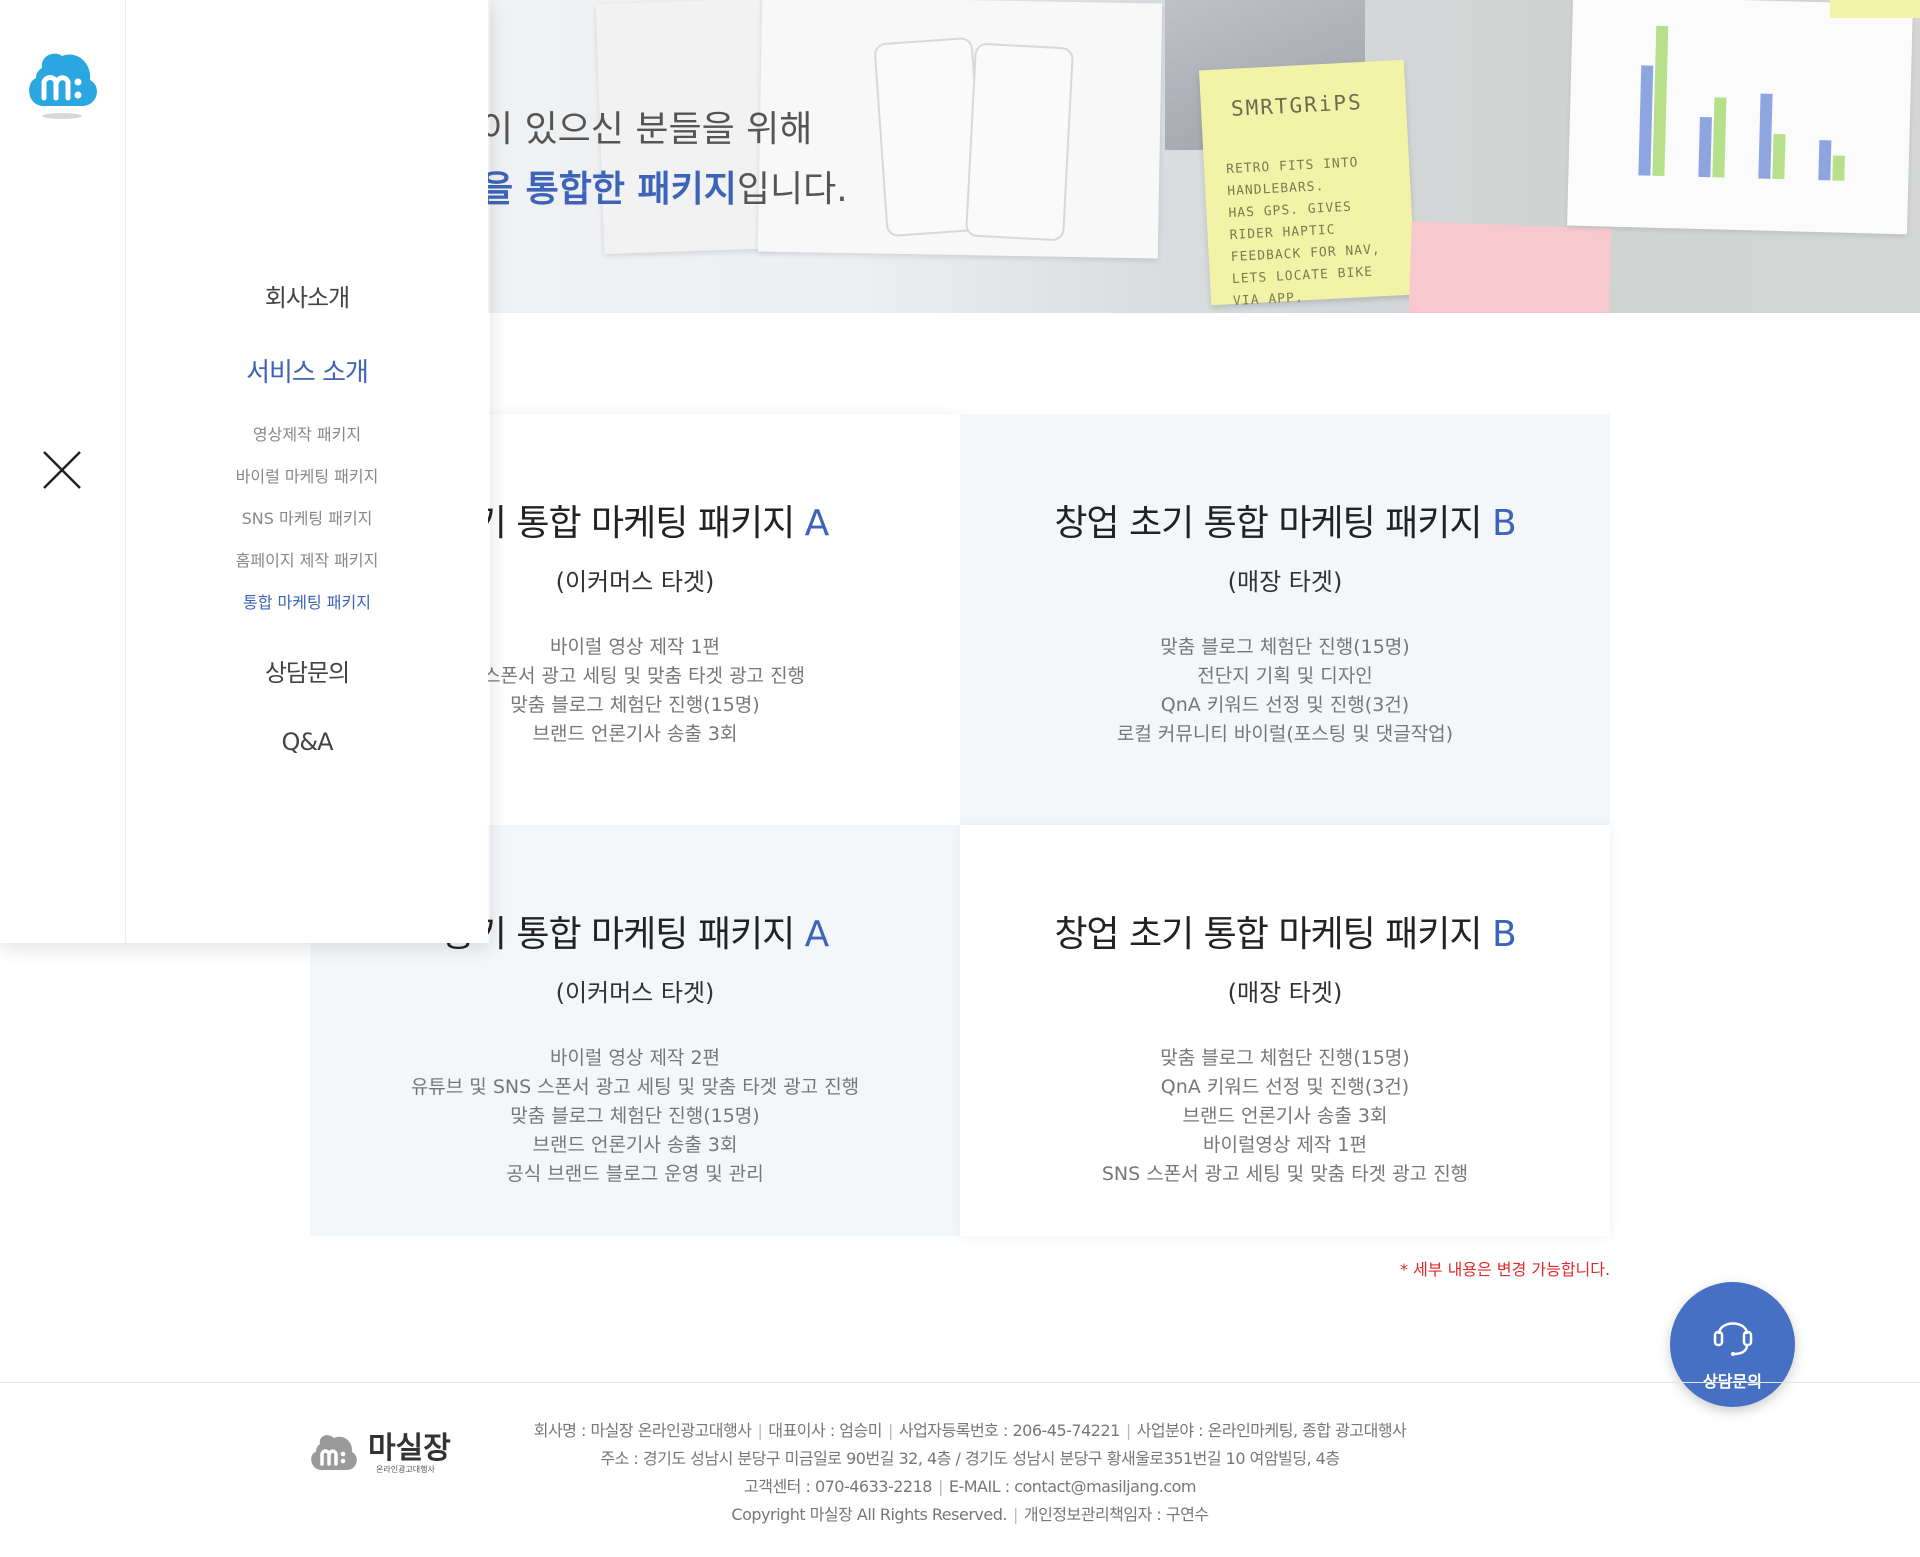 This screenshot has width=1920, height=1557. Describe the element at coordinates (1510, 267) in the screenshot. I see `hero-pink-note` at that location.